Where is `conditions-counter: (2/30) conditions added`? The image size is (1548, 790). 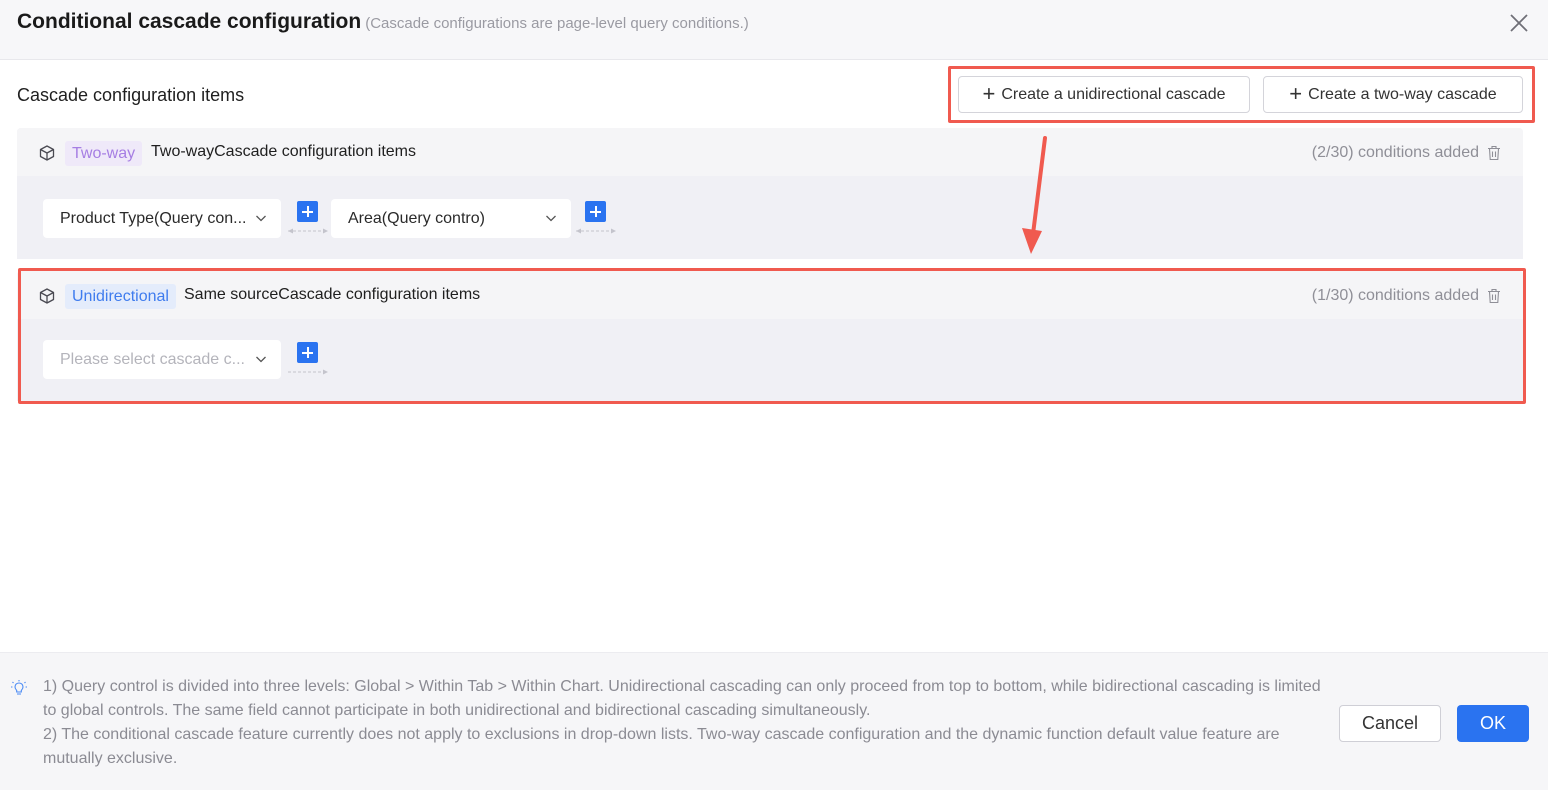 conditions-counter: (2/30) conditions added is located at coordinates (1395, 152).